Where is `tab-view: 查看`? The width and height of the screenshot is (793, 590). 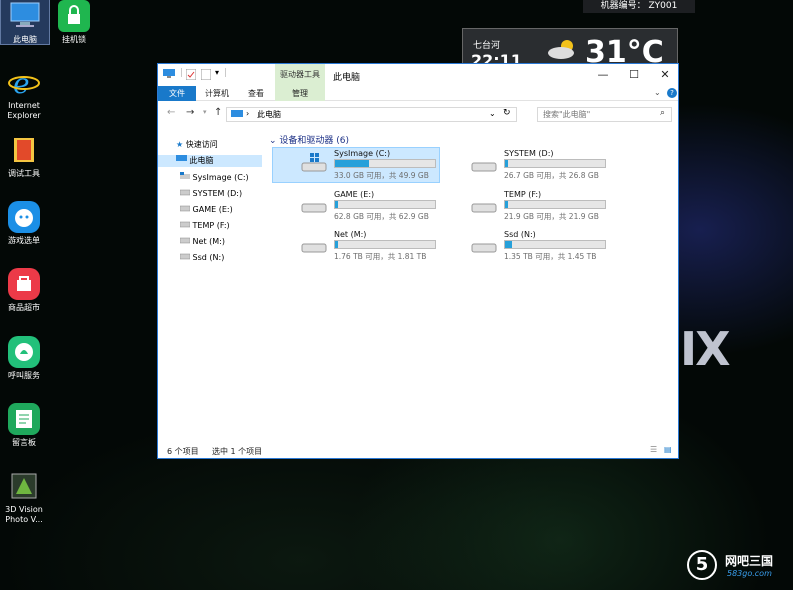
tab-view: 查看 is located at coordinates (256, 93).